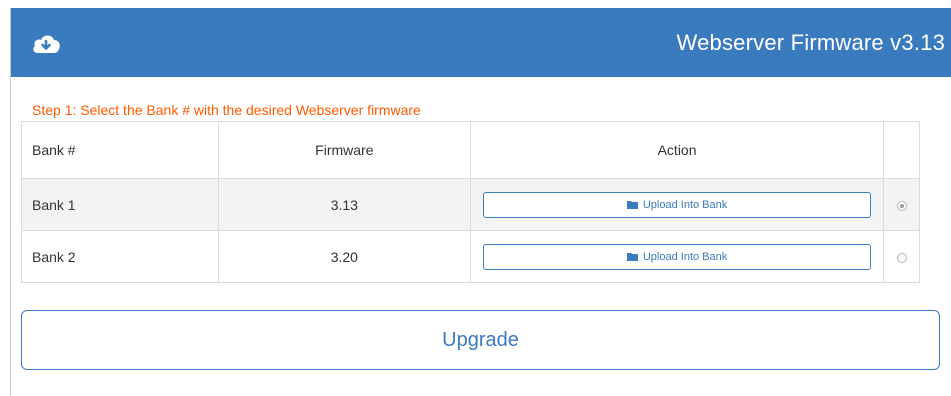 The width and height of the screenshot is (951, 396). What do you see at coordinates (810, 42) in the screenshot?
I see `panel-title: Webserver Firmware v3.13` at bounding box center [810, 42].